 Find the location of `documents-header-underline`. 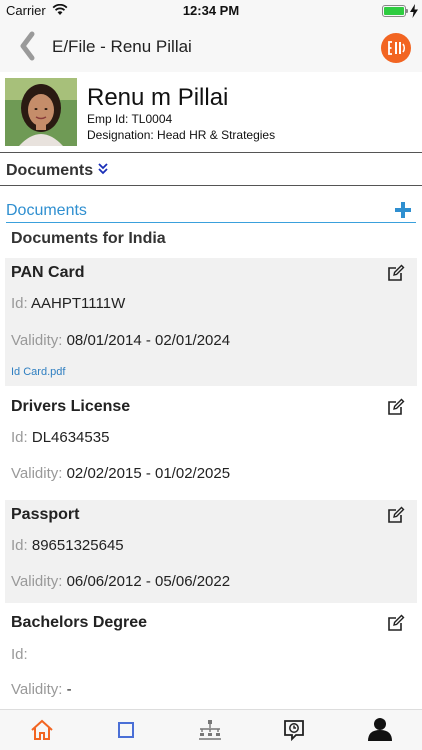

documents-header-underline is located at coordinates (211, 222).